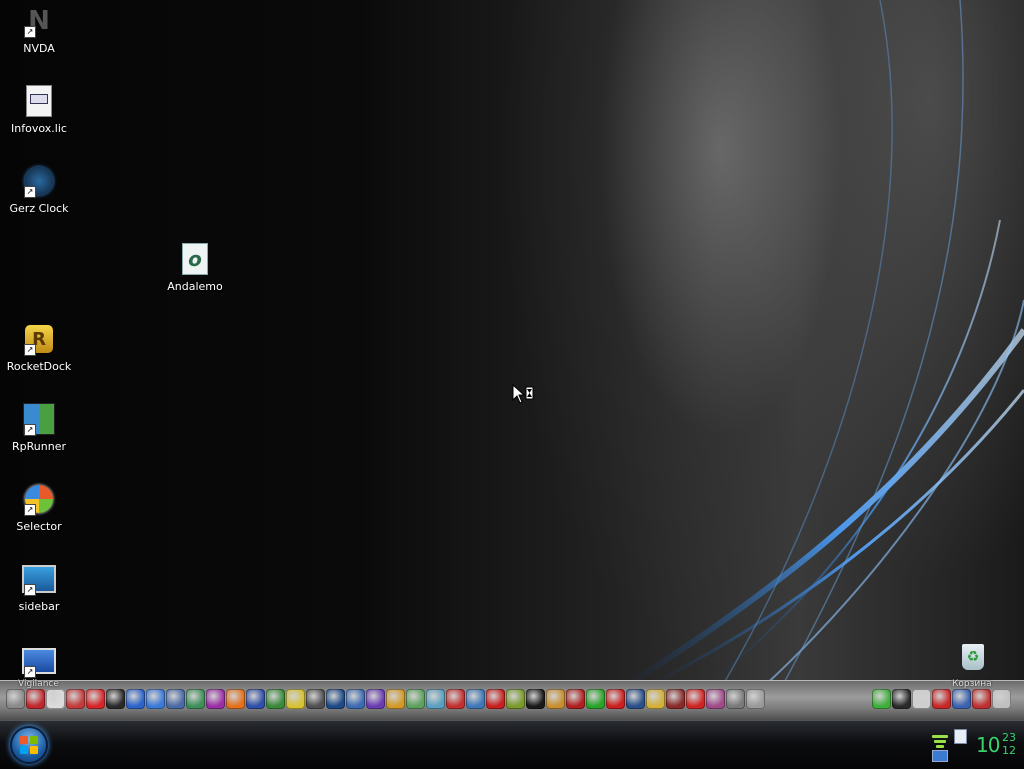 Image resolution: width=1024 pixels, height=769 pixels. Describe the element at coordinates (75, 699) in the screenshot. I see `app-icon` at that location.